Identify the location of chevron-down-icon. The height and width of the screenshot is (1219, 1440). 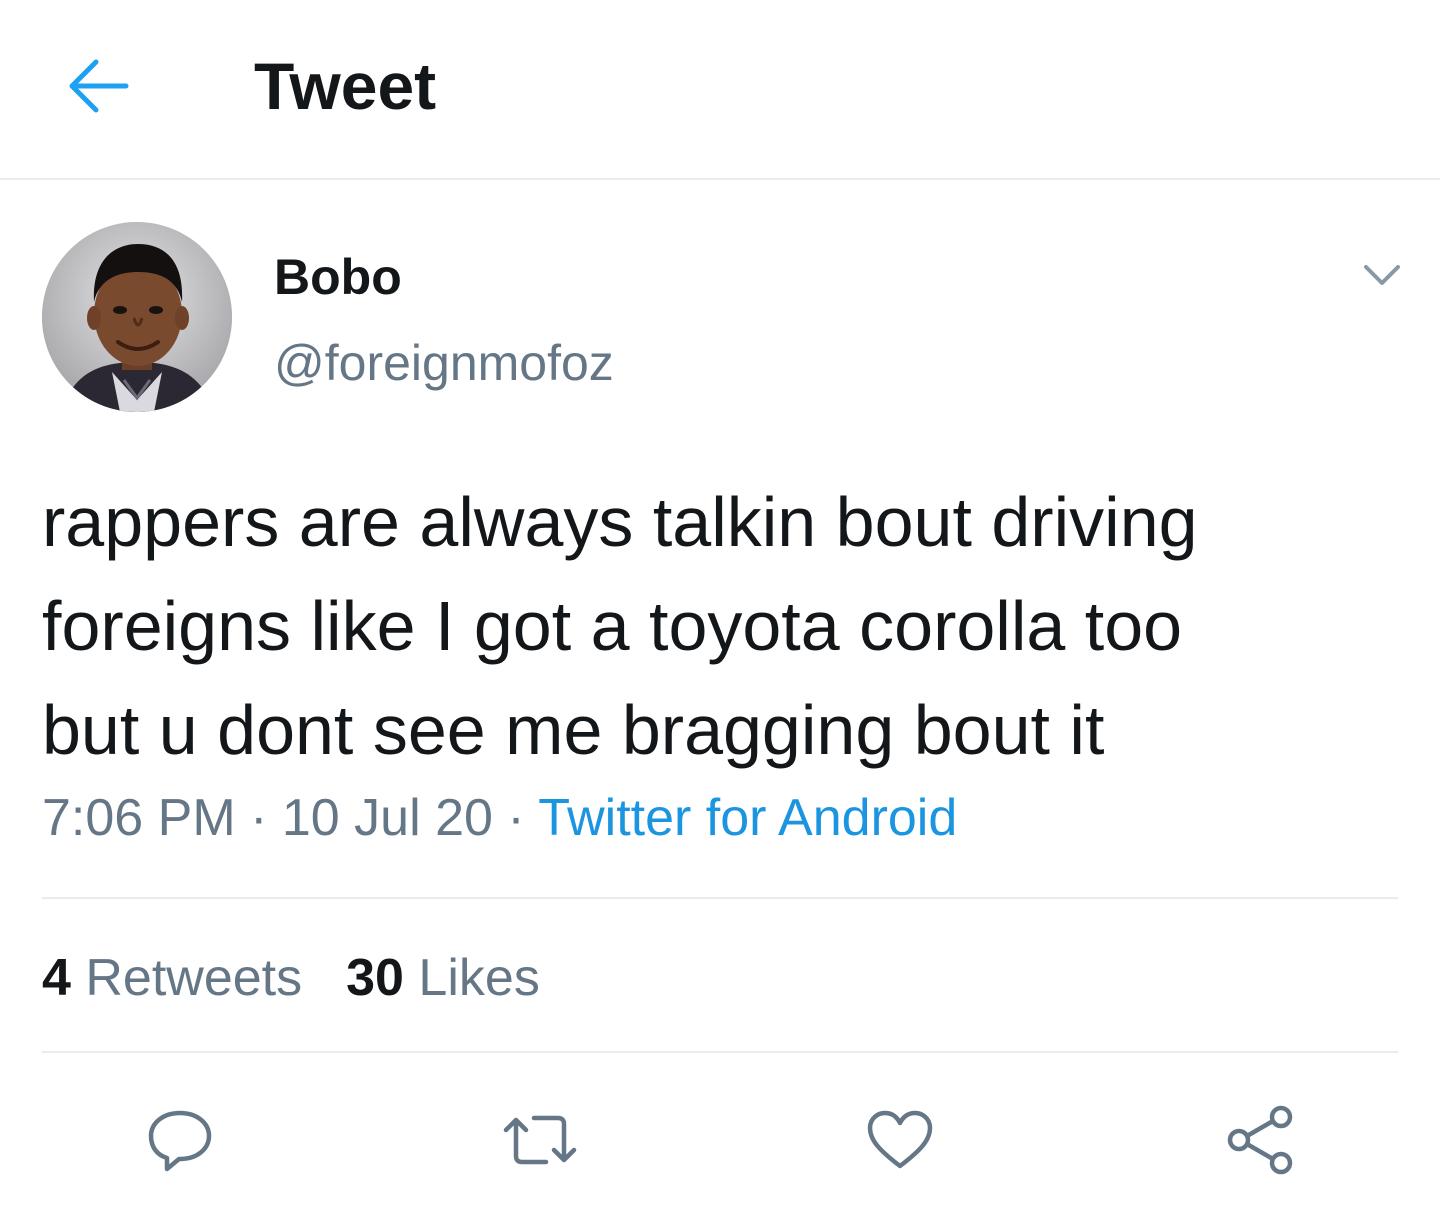
(1382, 275).